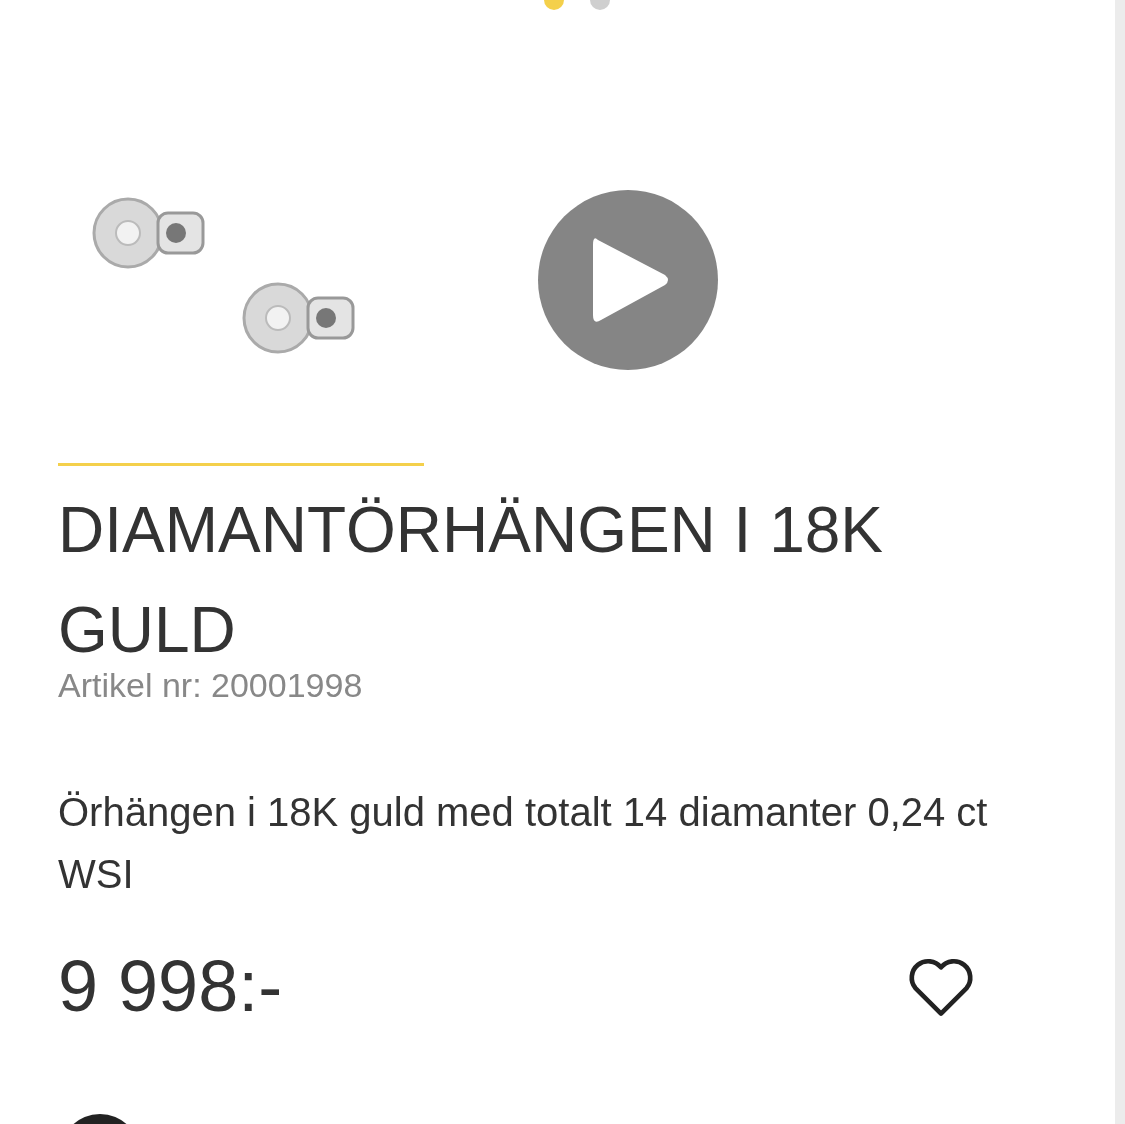 Image resolution: width=1125 pixels, height=1124 pixels. What do you see at coordinates (523, 843) in the screenshot?
I see `product-description: Örhängen i 18K guld med totalt 14 diamanter 0,24 ct WSI` at bounding box center [523, 843].